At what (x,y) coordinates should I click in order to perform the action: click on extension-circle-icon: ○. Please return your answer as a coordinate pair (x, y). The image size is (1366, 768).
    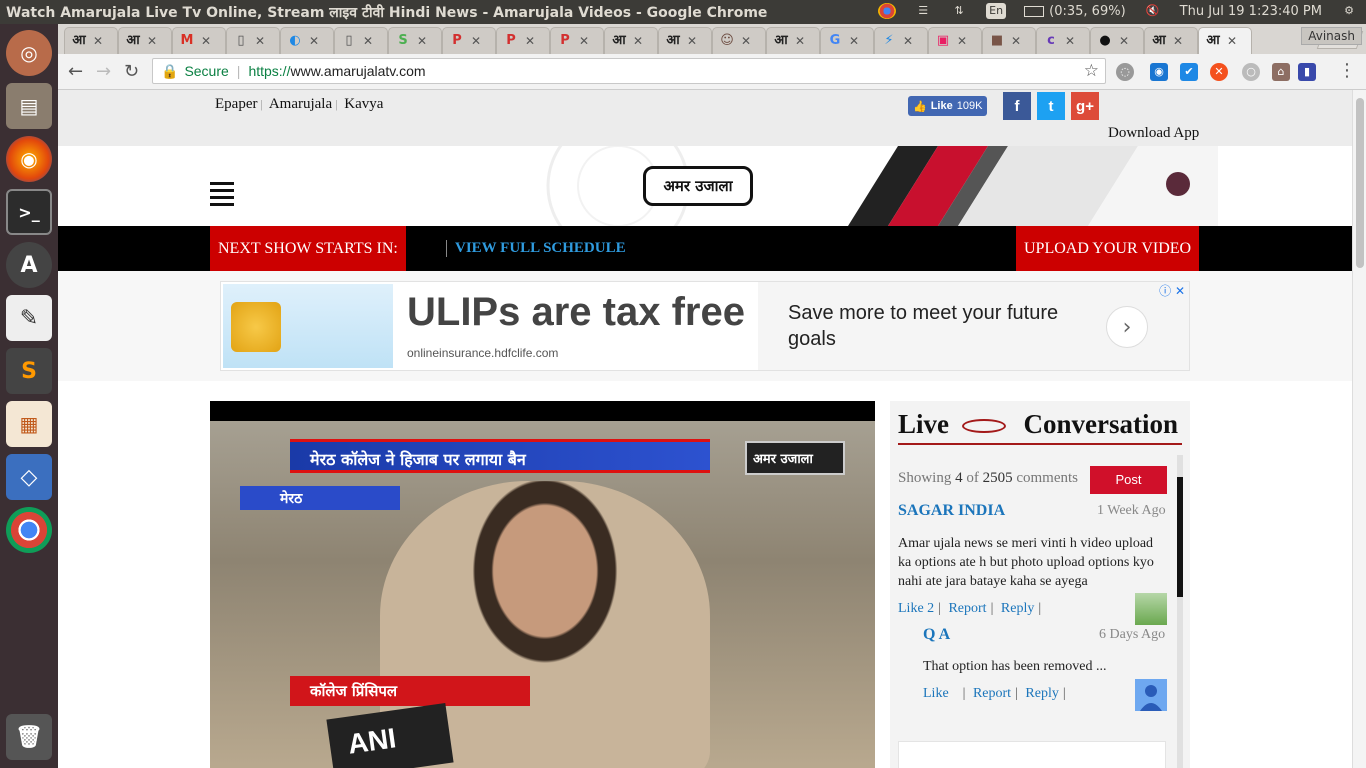
    Looking at the image, I should click on (1251, 72).